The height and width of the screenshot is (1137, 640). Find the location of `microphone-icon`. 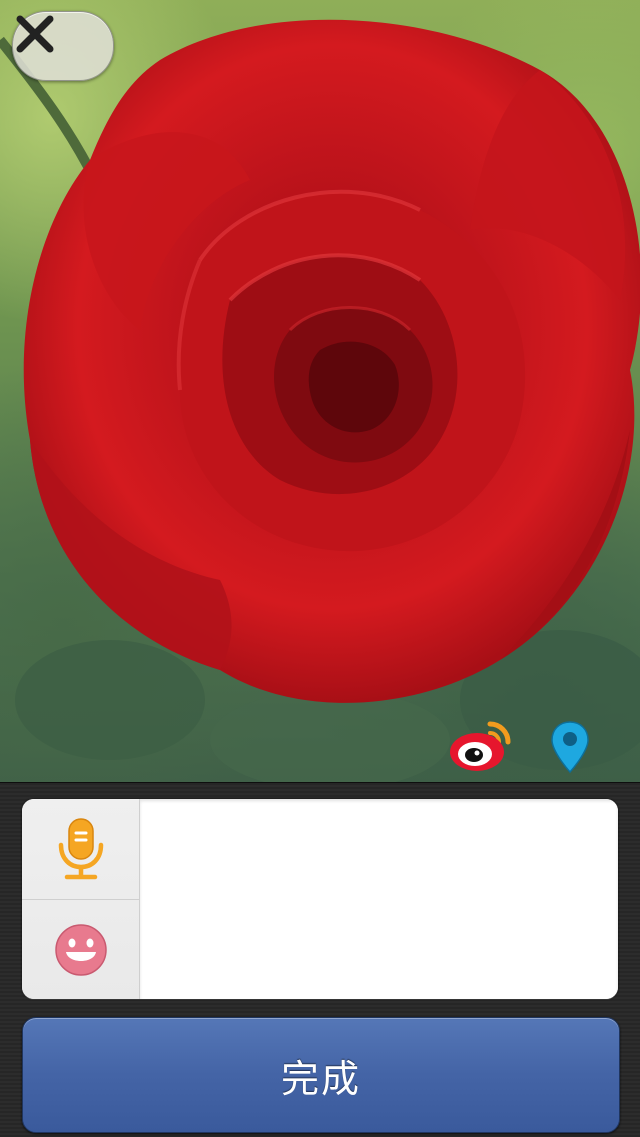

microphone-icon is located at coordinates (80, 849).